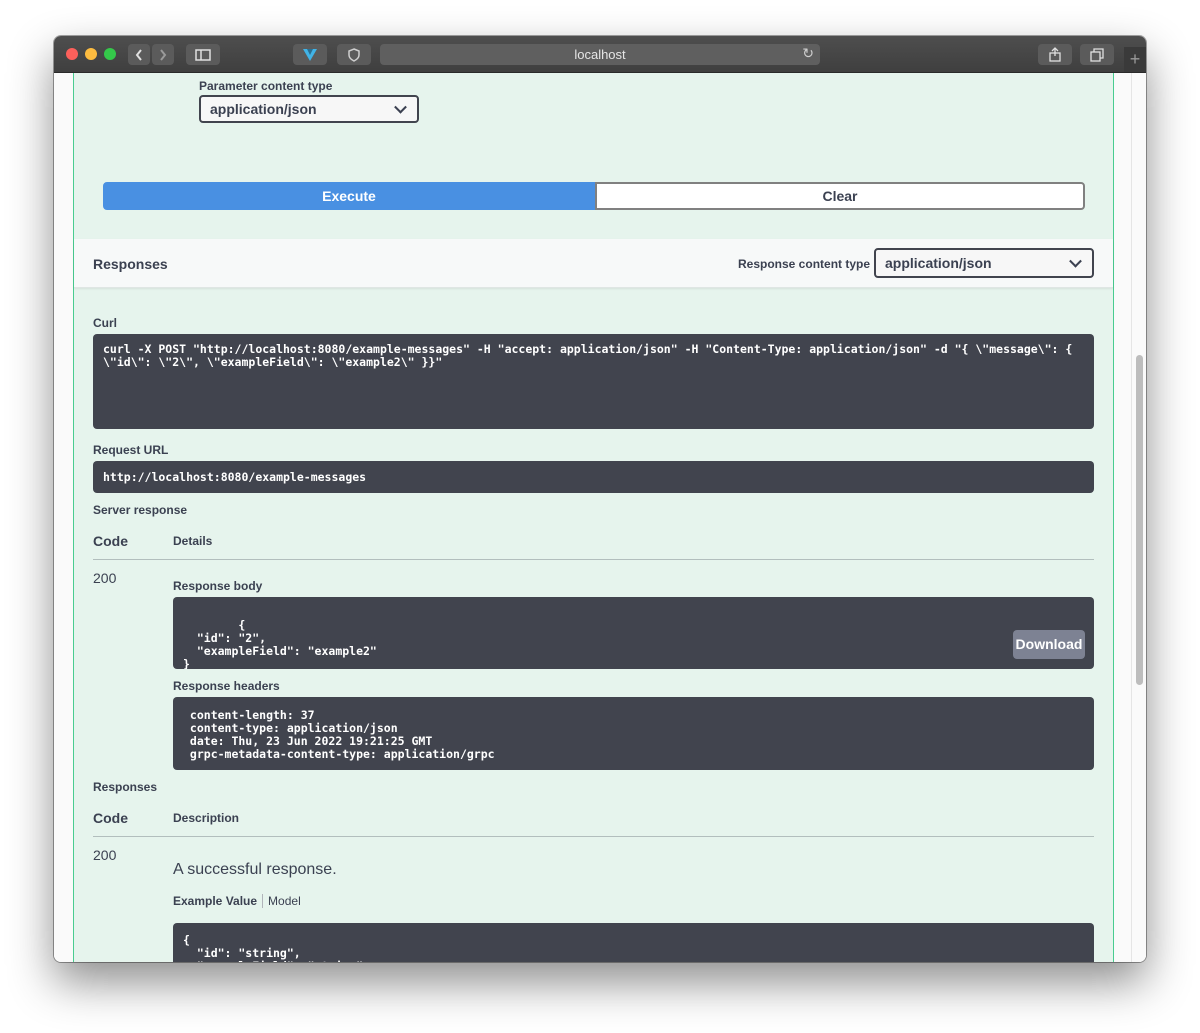 This screenshot has height=1033, width=1200. I want to click on scrollbar, so click(1138, 517).